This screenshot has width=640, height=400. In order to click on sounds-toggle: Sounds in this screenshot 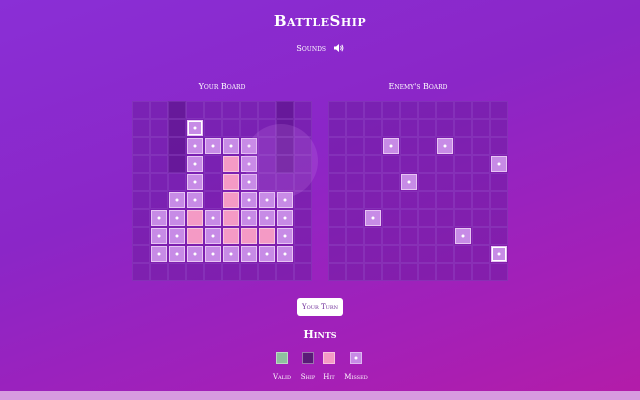, I will do `click(320, 49)`.